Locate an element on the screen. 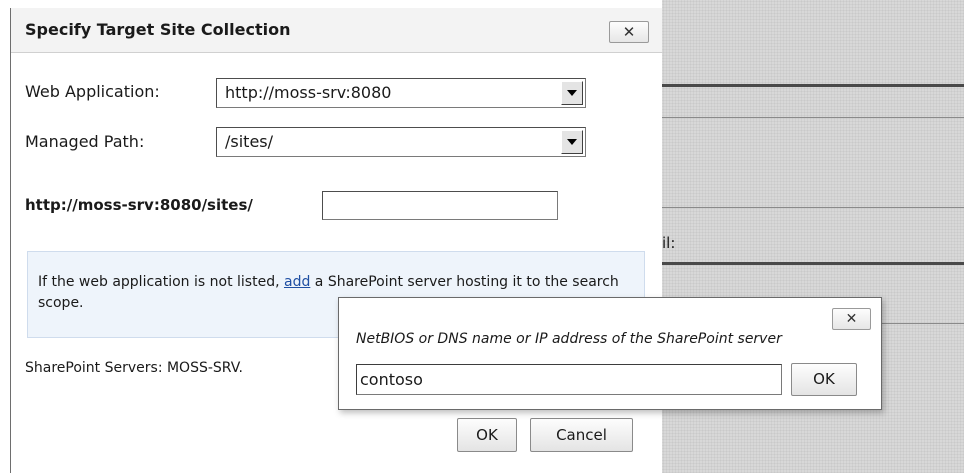 This screenshot has height=473, width=964. add-server-link: add is located at coordinates (297, 282).